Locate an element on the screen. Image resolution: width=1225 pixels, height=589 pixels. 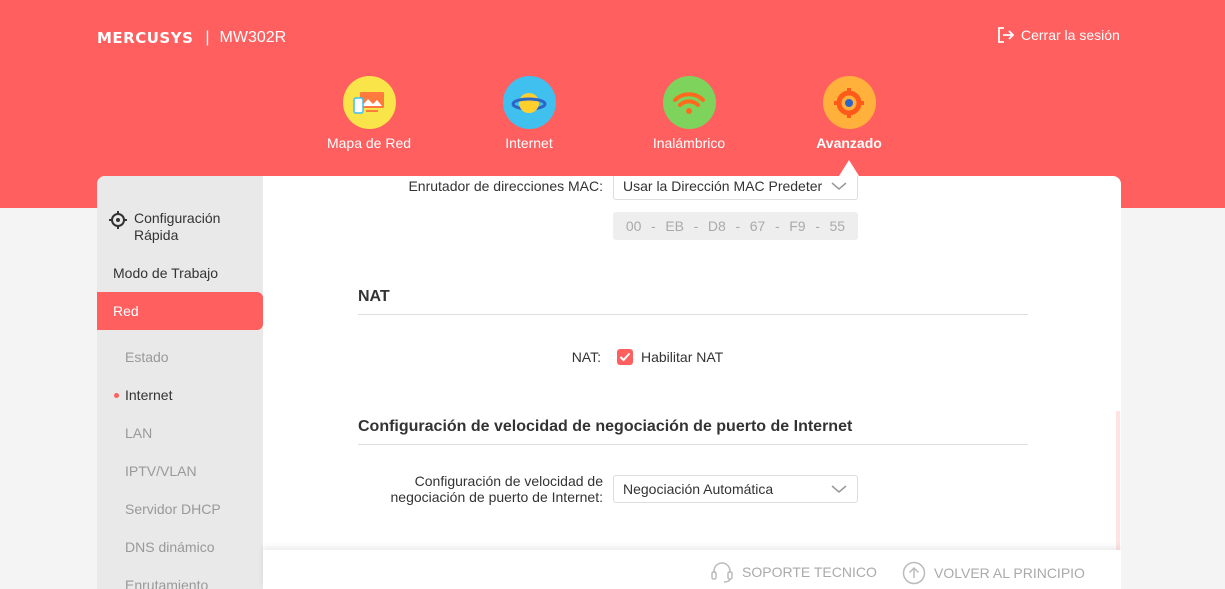
mac-address-field: 00 - EB - D8 - 67 - F9 - 55 is located at coordinates (735, 226).